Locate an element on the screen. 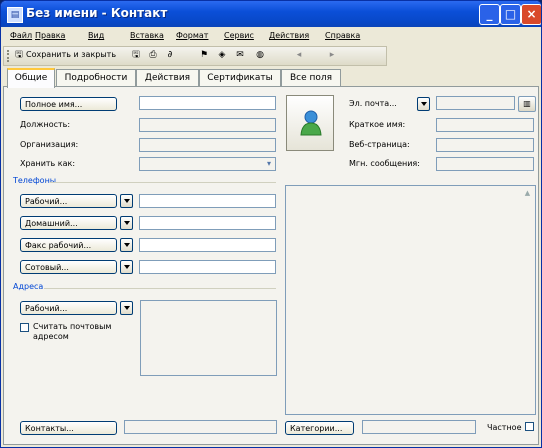 This screenshot has width=542, height=448. mobile-phone-field is located at coordinates (207, 267).